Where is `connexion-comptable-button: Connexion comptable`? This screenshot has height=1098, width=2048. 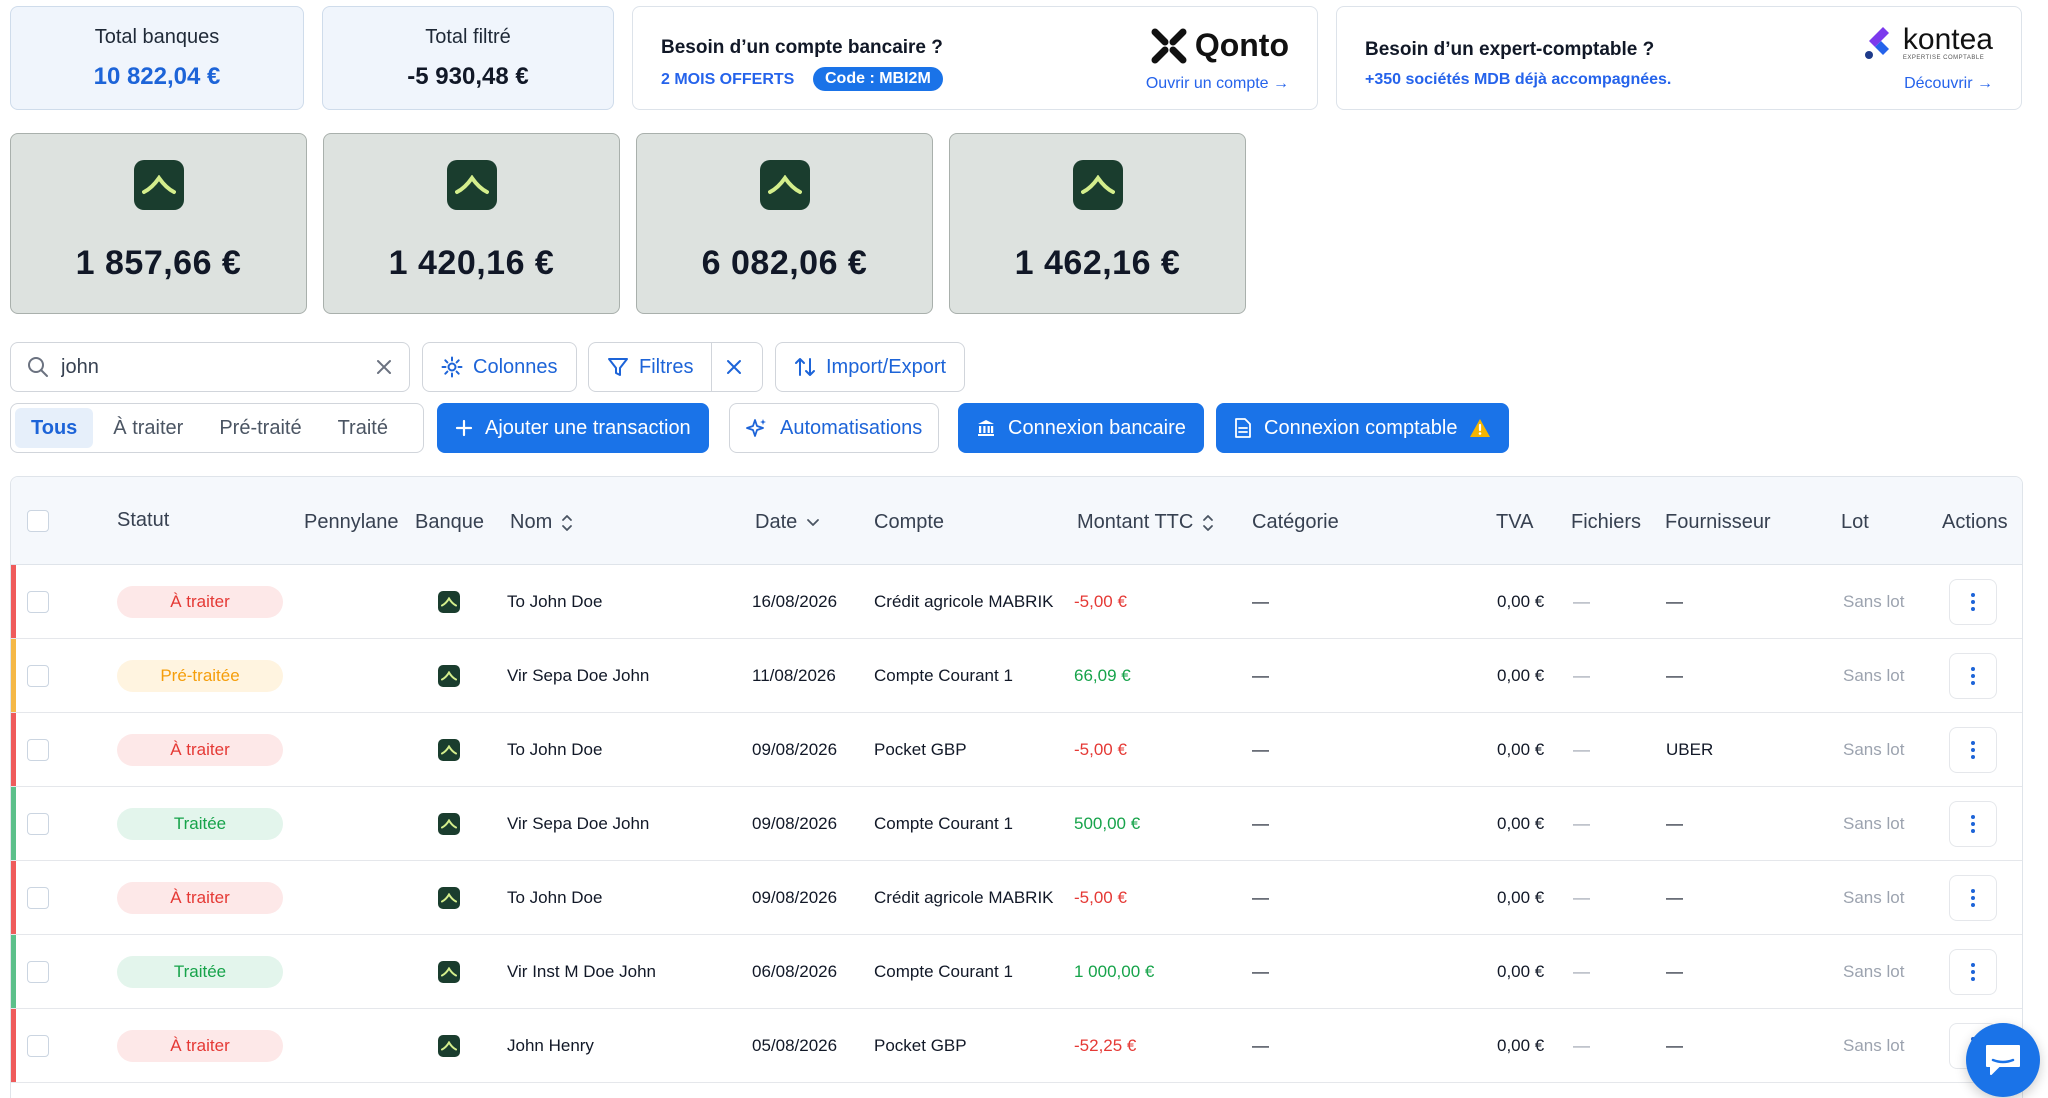
connexion-comptable-button: Connexion comptable is located at coordinates (1363, 428).